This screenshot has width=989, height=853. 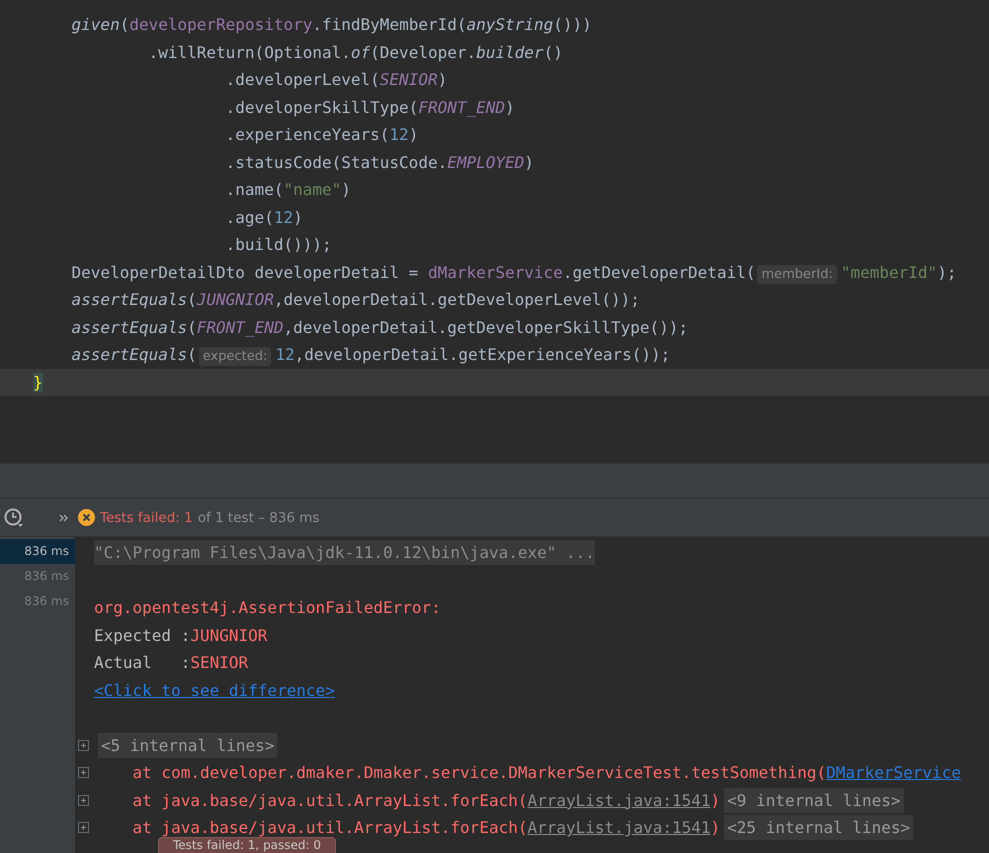 I want to click on code-line: .developerLevel(SENIOR), so click(x=336, y=80).